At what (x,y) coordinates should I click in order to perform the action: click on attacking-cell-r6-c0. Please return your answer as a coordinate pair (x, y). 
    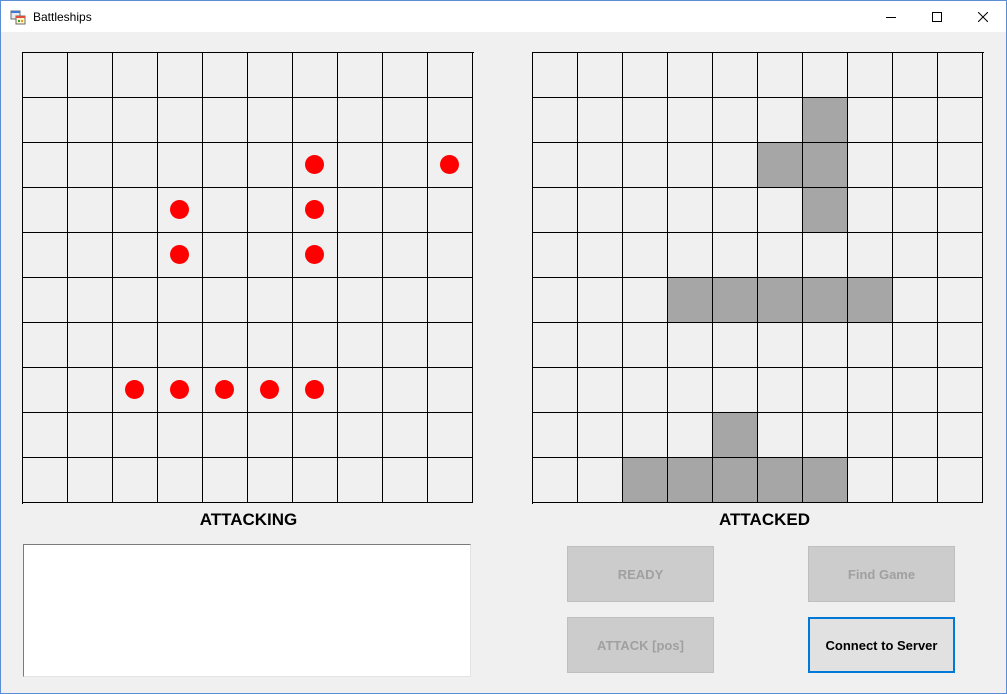
    Looking at the image, I should click on (45, 345).